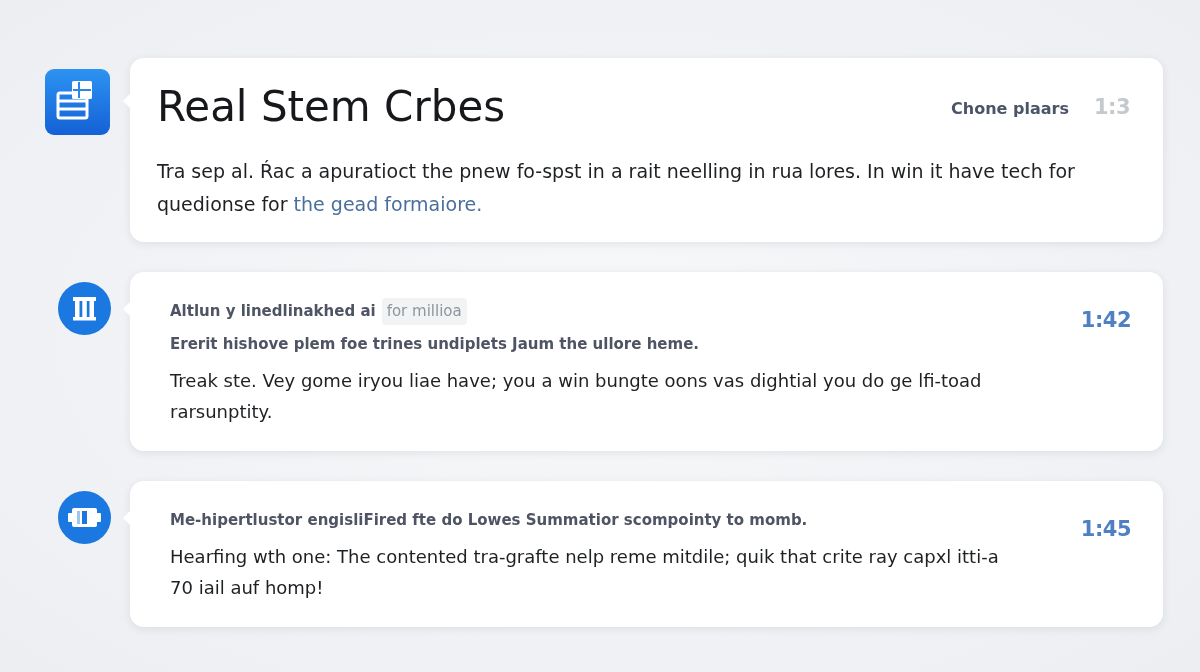  Describe the element at coordinates (331, 107) in the screenshot. I see `card-title: Real Stem Crbes` at that location.